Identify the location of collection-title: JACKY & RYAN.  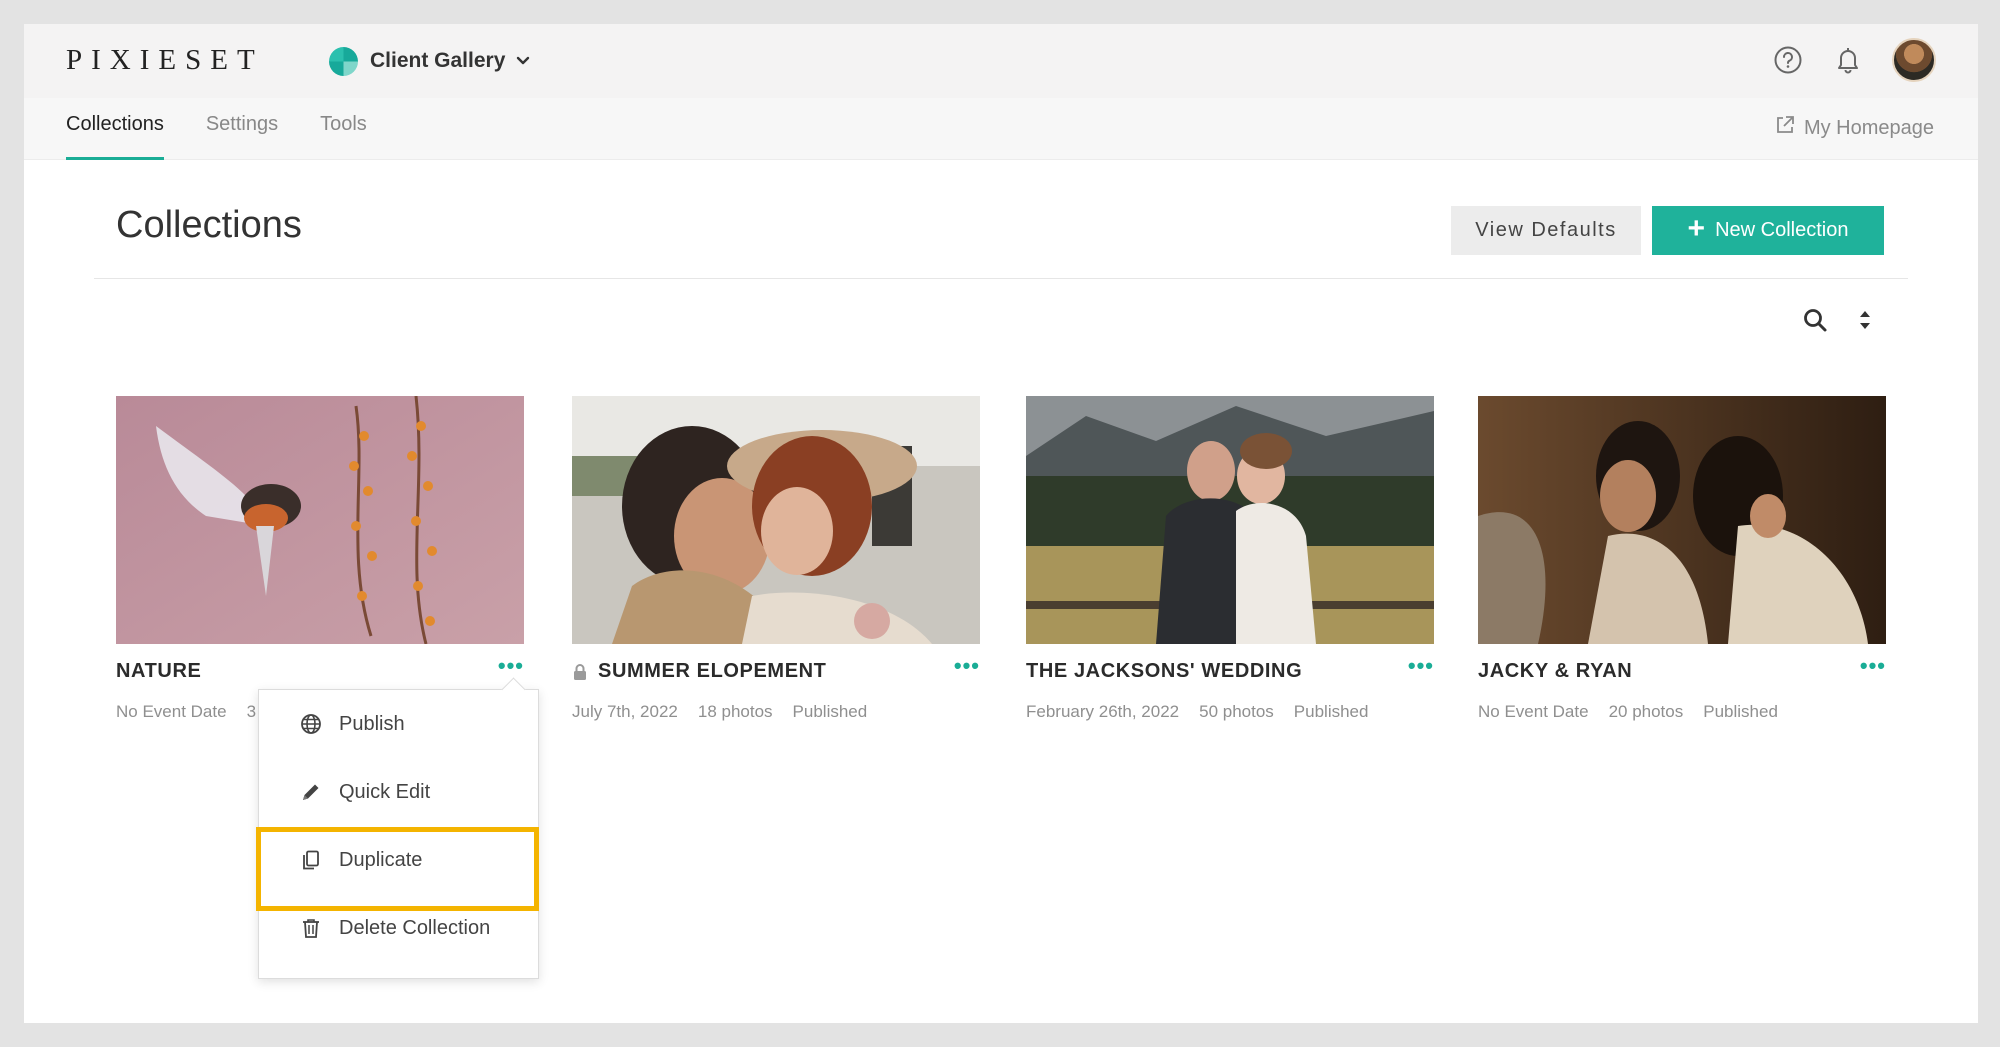
(1682, 671).